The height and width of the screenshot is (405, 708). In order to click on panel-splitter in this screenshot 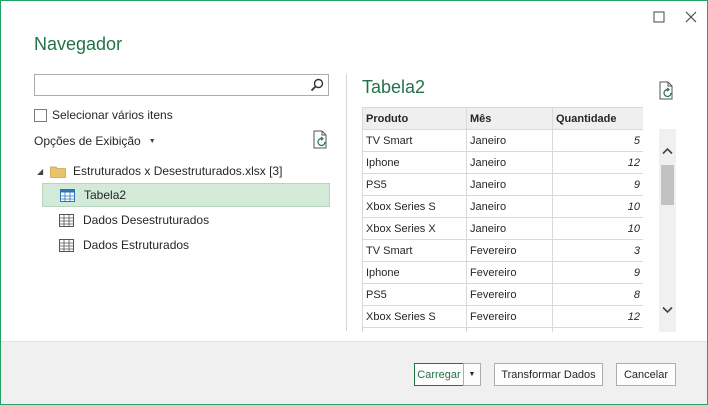, I will do `click(346, 202)`.